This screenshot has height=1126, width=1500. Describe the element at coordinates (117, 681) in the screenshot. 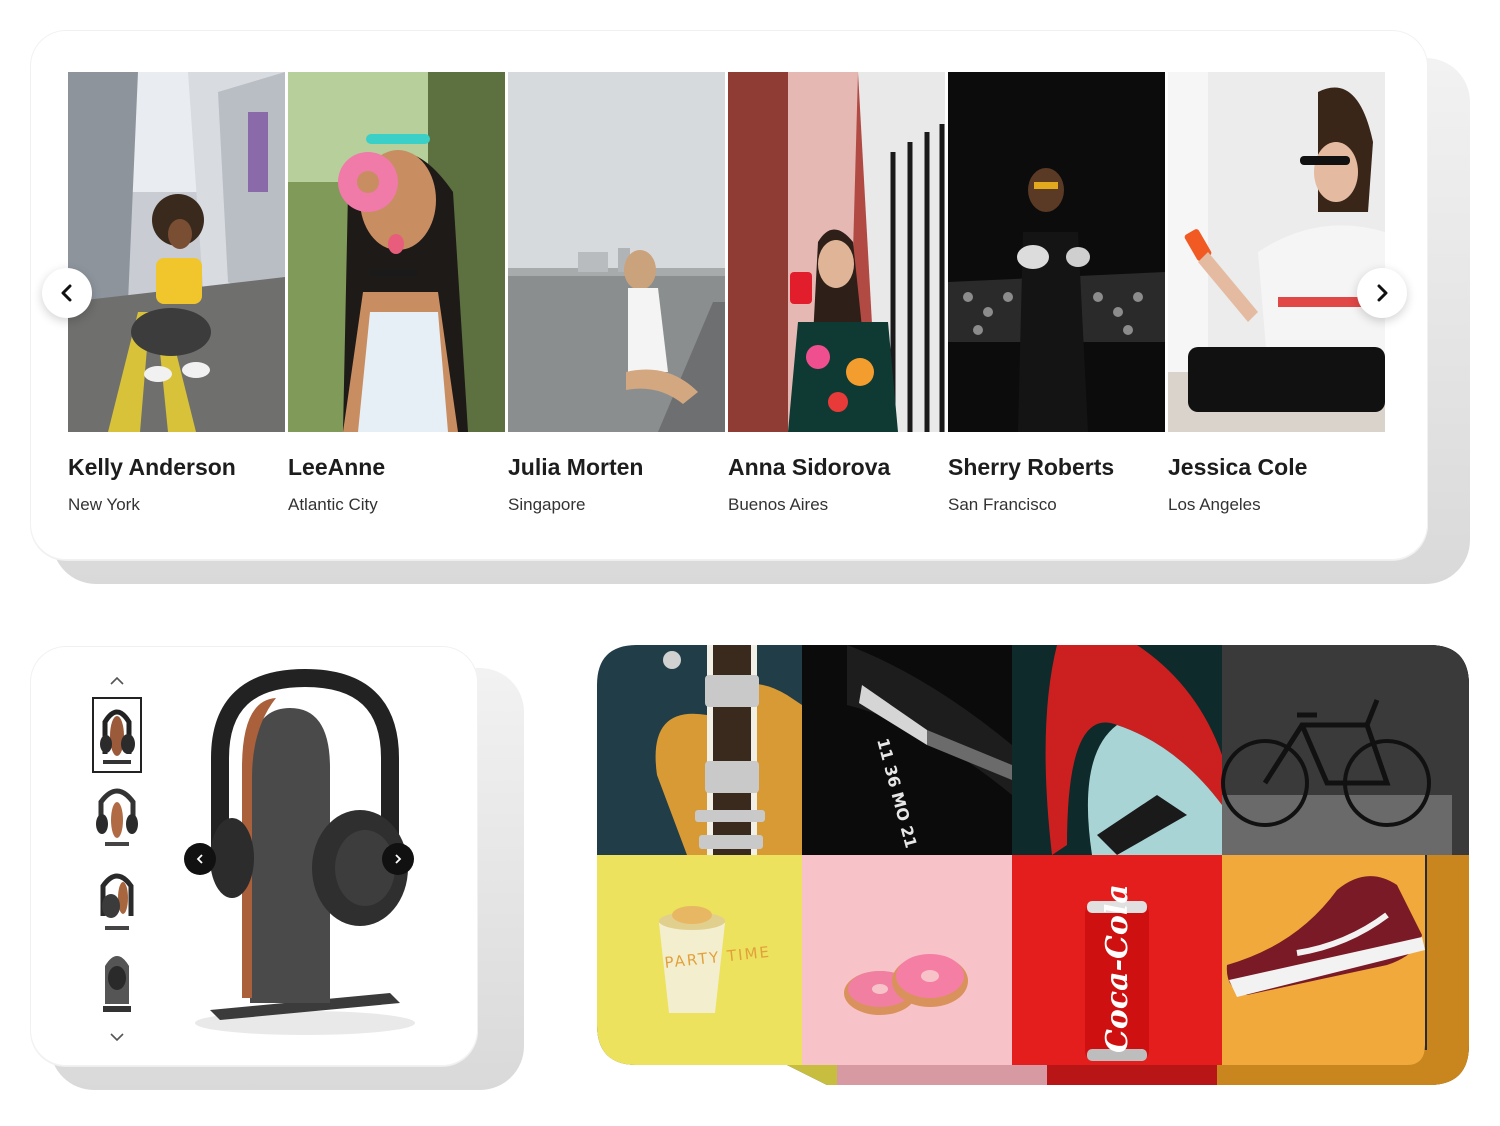

I see `chevron-up-icon` at that location.